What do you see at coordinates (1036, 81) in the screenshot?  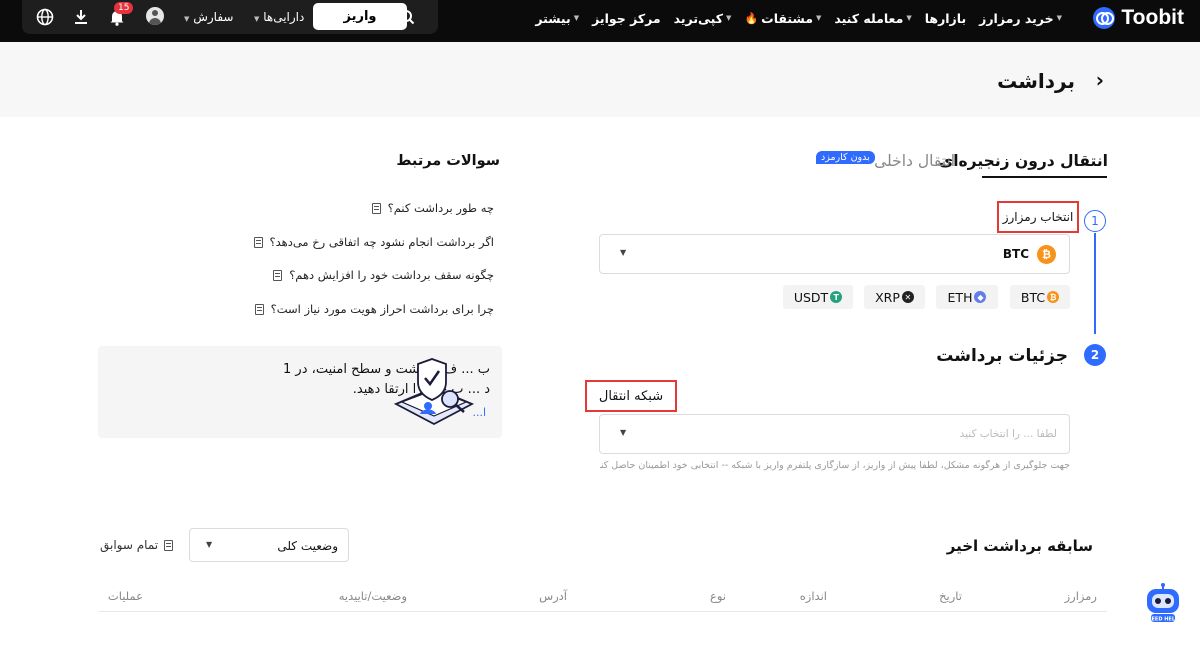 I see `page-title: برداشت` at bounding box center [1036, 81].